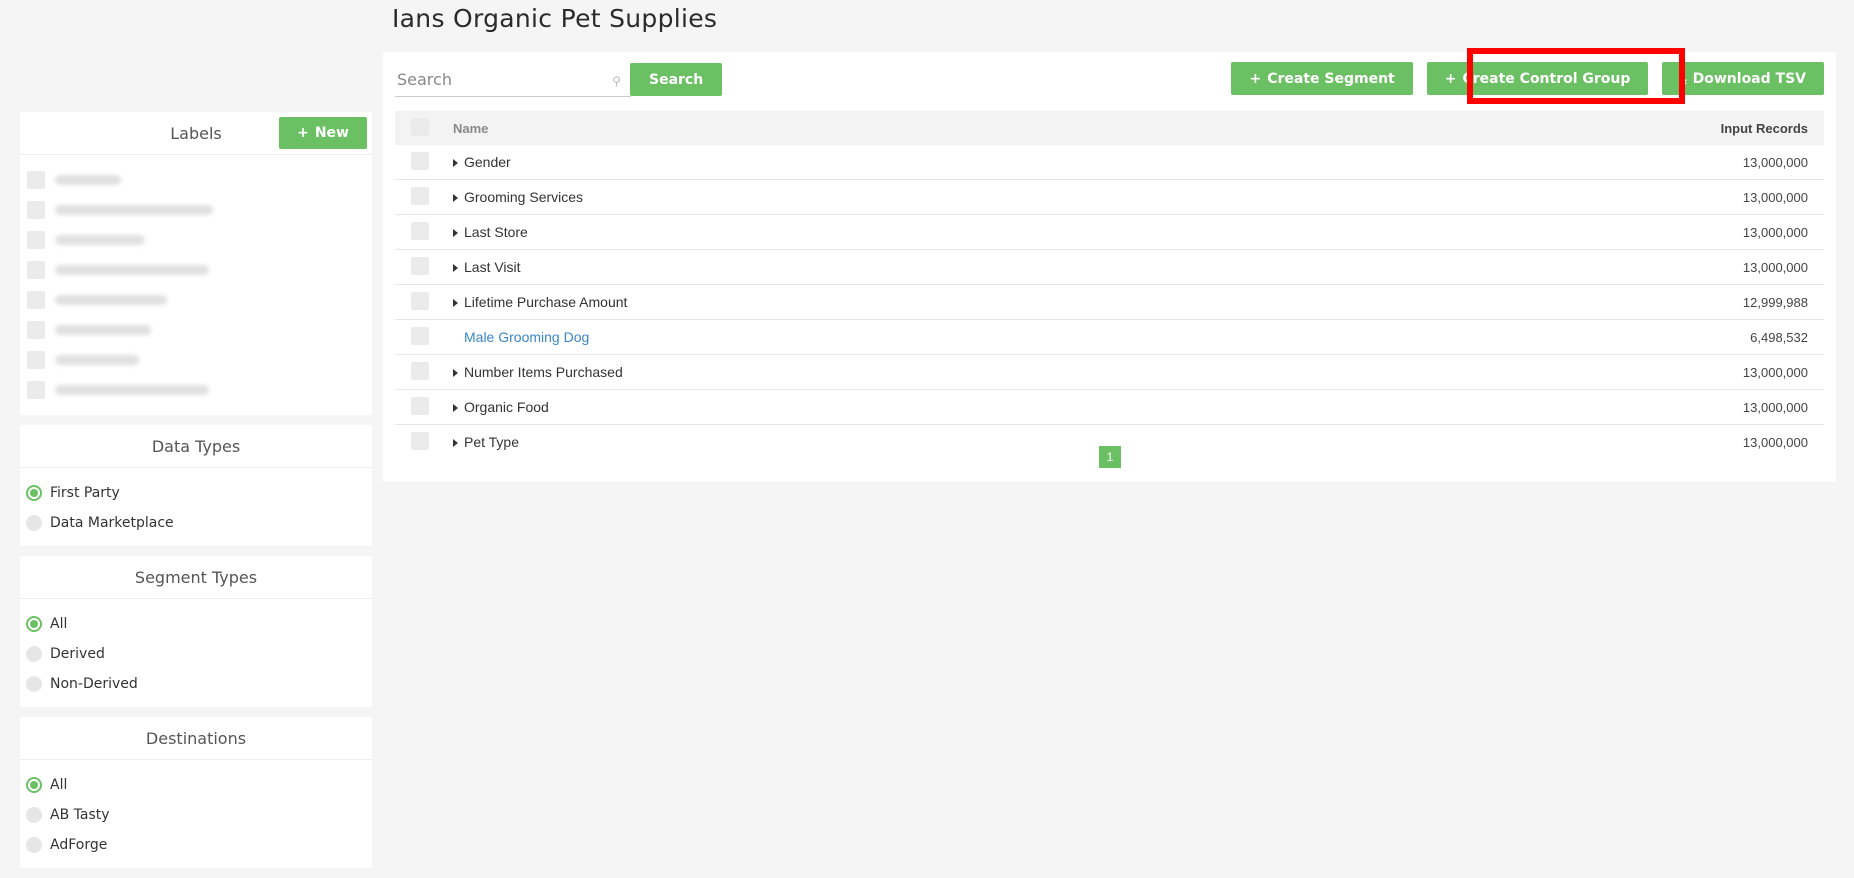  Describe the element at coordinates (1450, 78) in the screenshot. I see `plus-icon: +` at that location.